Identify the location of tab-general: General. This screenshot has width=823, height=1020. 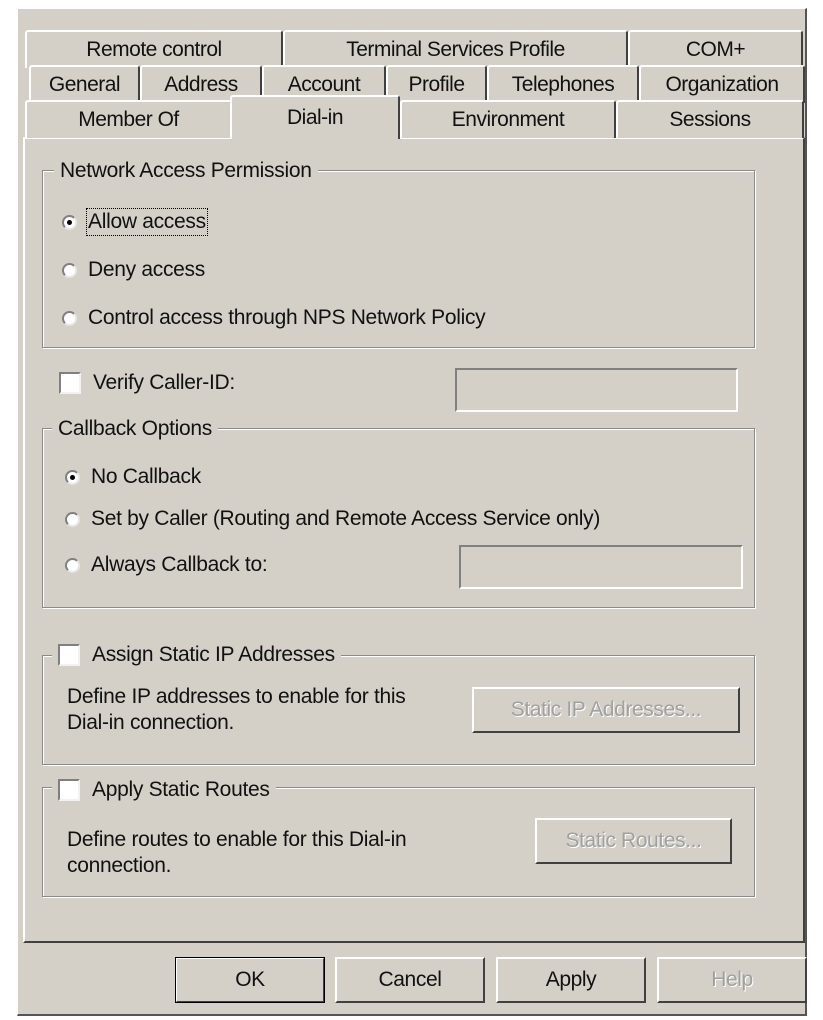
(84, 84).